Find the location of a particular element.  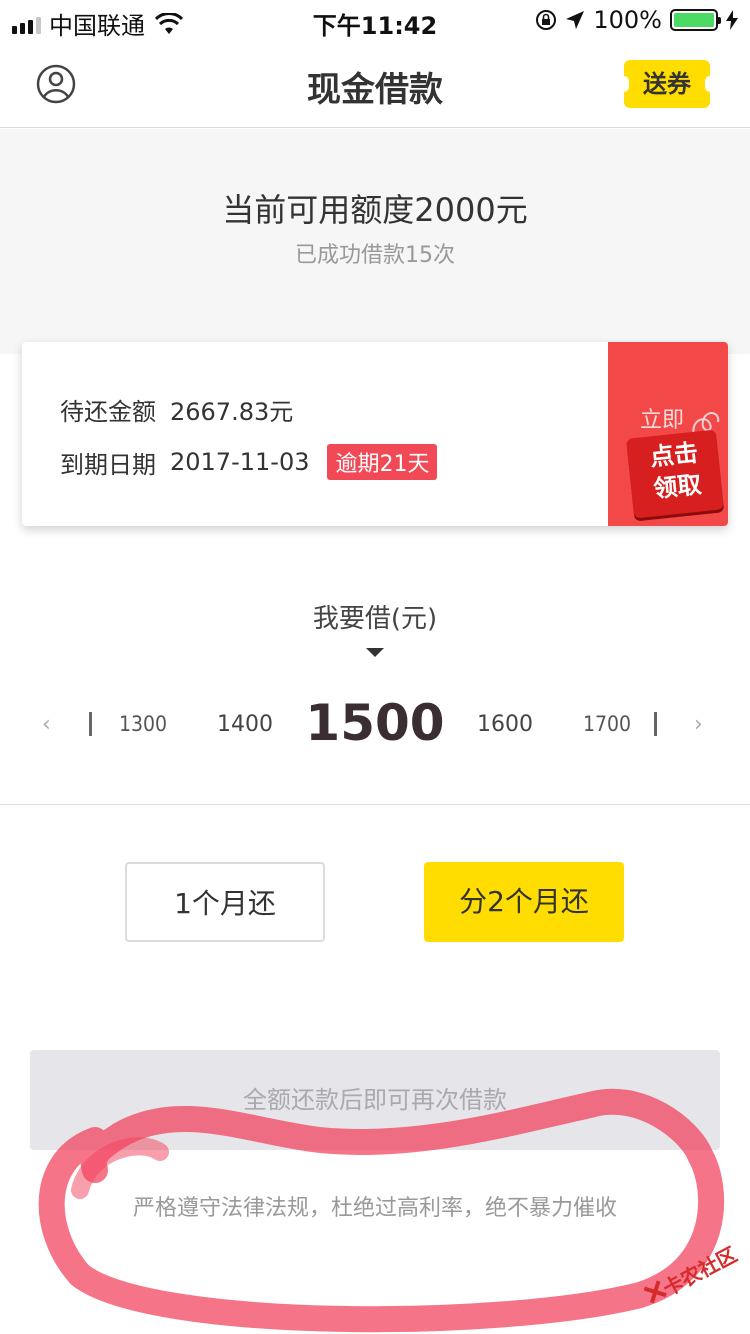

period-1-month-button: 1个月还 is located at coordinates (225, 902).